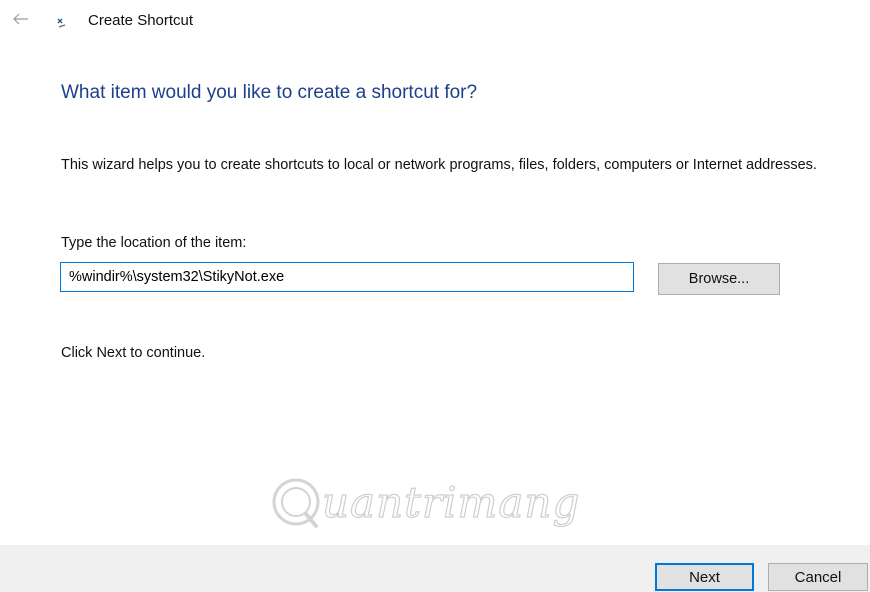 The width and height of the screenshot is (870, 592). I want to click on back-button, so click(21, 19).